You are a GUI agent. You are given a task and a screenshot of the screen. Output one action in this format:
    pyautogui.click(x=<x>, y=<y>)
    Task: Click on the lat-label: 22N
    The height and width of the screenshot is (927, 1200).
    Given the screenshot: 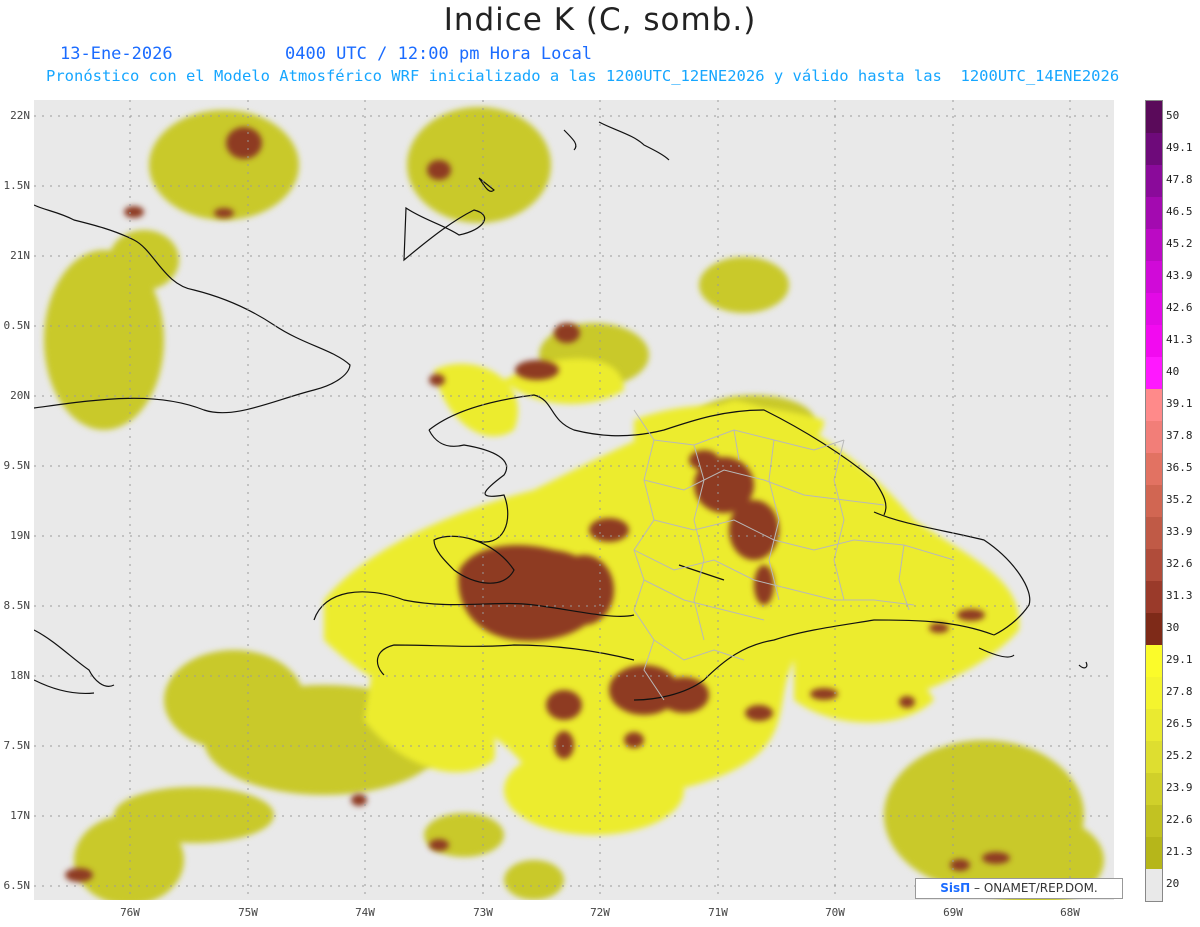 What is the action you would take?
    pyautogui.click(x=20, y=115)
    